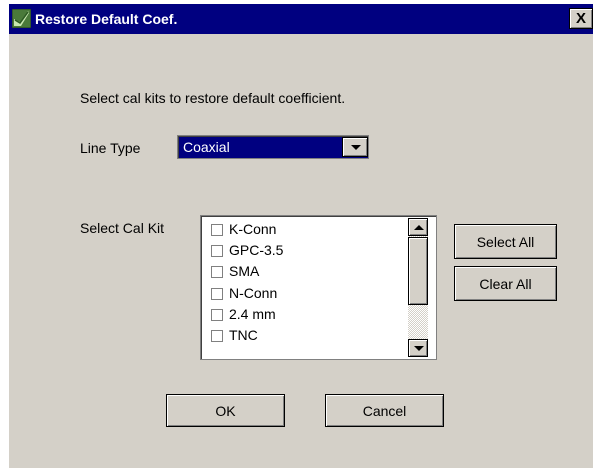  I want to click on cal-kit-scrollbar, so click(418, 287).